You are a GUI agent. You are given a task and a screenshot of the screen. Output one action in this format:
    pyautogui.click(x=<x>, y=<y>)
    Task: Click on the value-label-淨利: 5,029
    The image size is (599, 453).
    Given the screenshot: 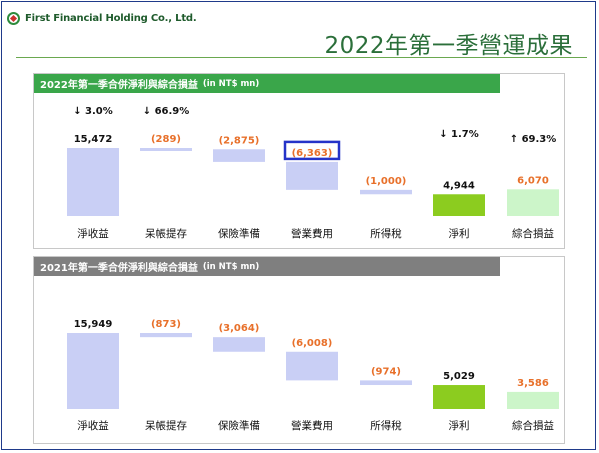 What is the action you would take?
    pyautogui.click(x=459, y=376)
    